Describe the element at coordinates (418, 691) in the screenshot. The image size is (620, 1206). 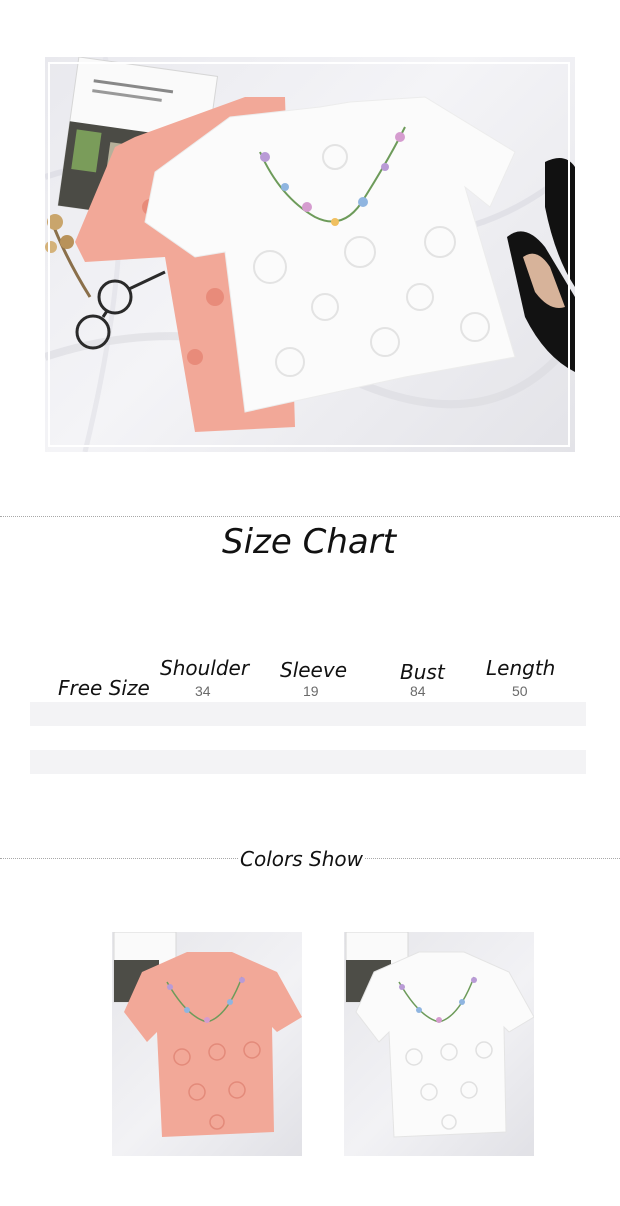
I see `value-bust: 84` at that location.